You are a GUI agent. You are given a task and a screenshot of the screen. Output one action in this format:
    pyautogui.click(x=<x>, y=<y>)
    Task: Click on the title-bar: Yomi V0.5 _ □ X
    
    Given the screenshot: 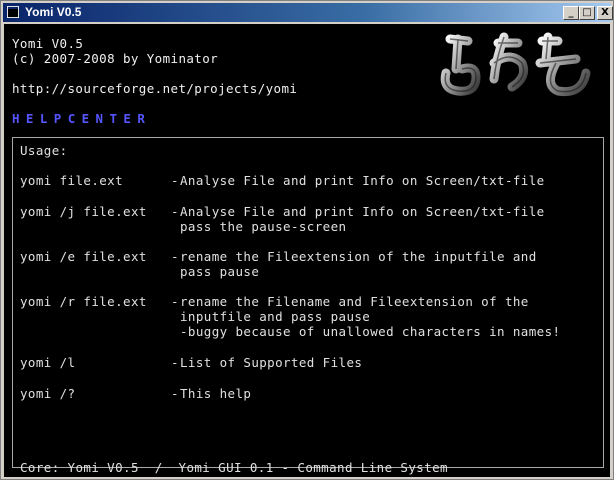 What is the action you would take?
    pyautogui.click(x=308, y=12)
    